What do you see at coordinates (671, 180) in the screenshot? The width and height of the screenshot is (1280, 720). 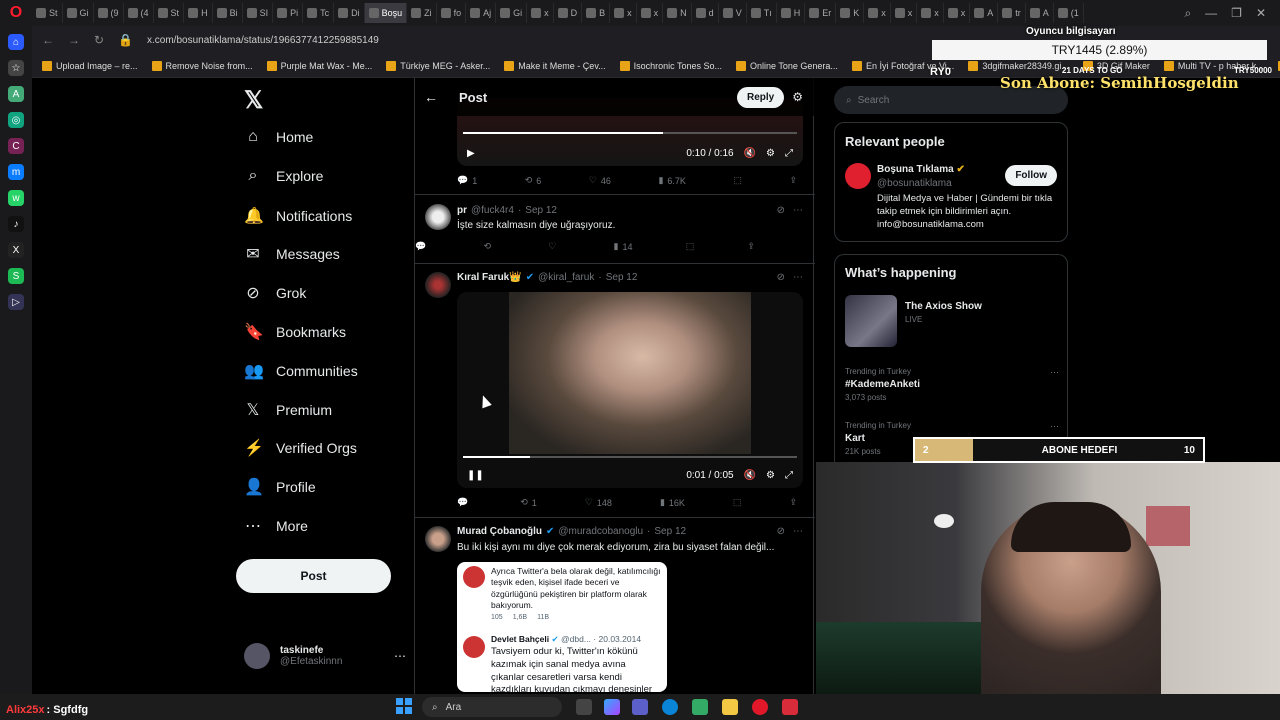 I see `views-action: ▮ 6.7K` at bounding box center [671, 180].